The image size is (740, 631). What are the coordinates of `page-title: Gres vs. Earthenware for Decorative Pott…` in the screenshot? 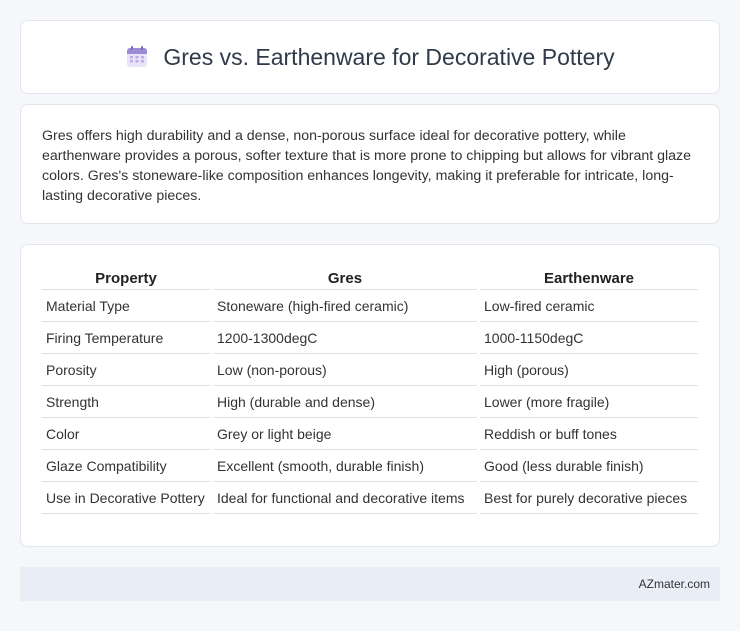 It's located at (389, 56).